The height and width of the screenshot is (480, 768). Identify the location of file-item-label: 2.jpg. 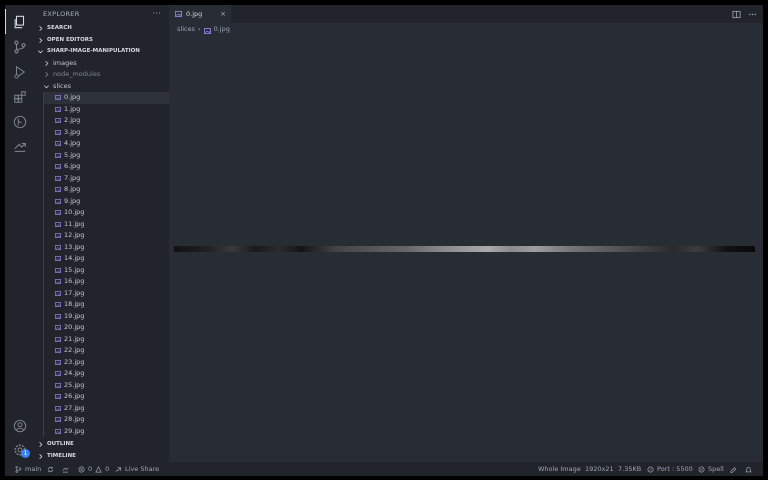
(72, 120).